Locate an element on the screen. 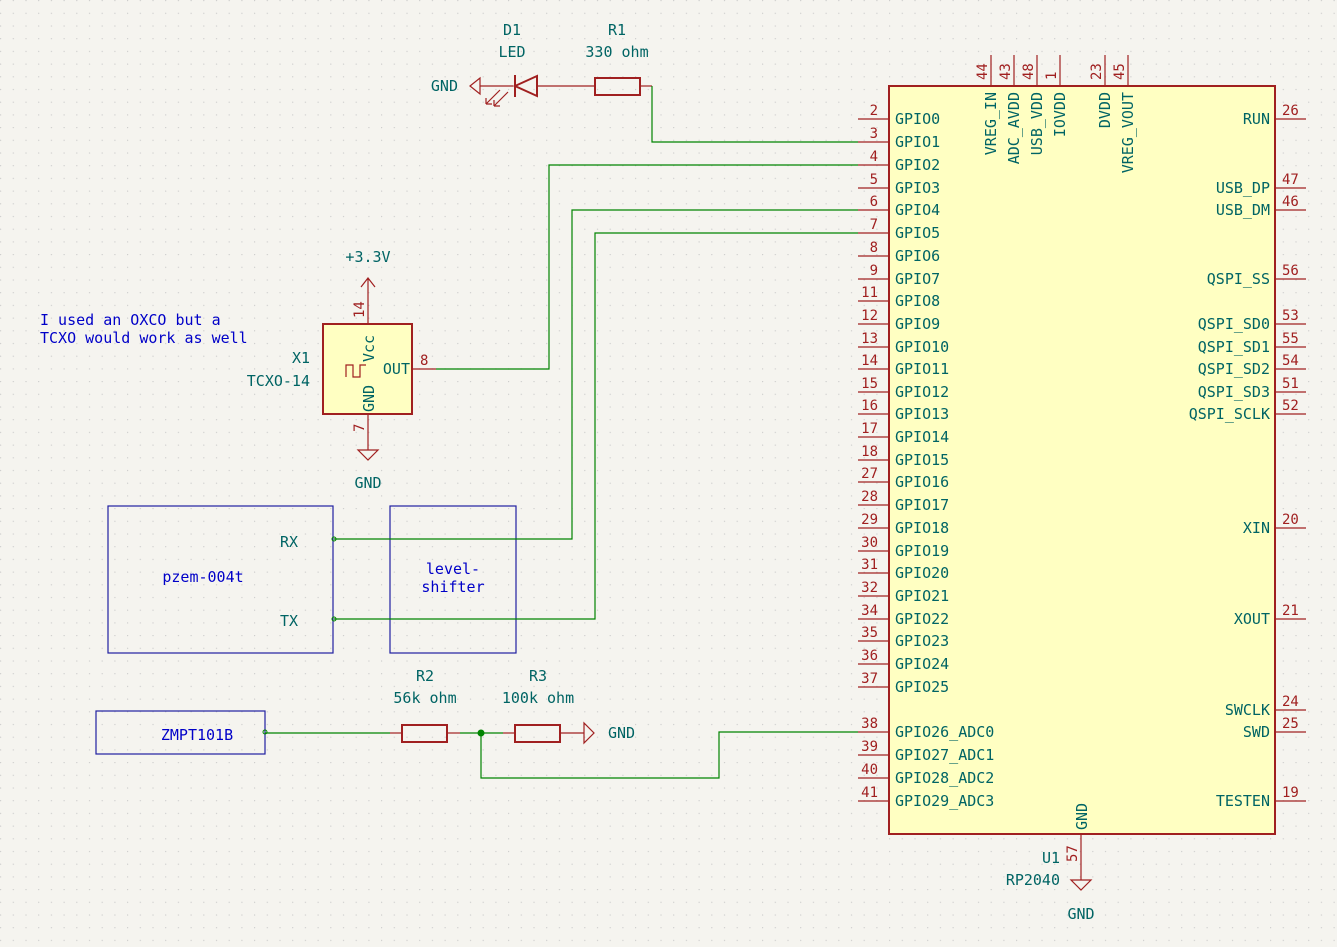 Image resolution: width=1337 pixels, height=947 pixels. led-gnd-label: GND is located at coordinates (444, 86).